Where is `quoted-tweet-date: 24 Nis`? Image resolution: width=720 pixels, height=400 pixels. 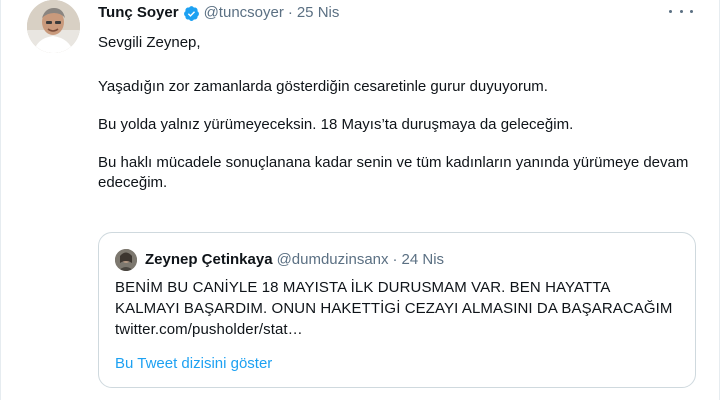
quoted-tweet-date: 24 Nis is located at coordinates (423, 259).